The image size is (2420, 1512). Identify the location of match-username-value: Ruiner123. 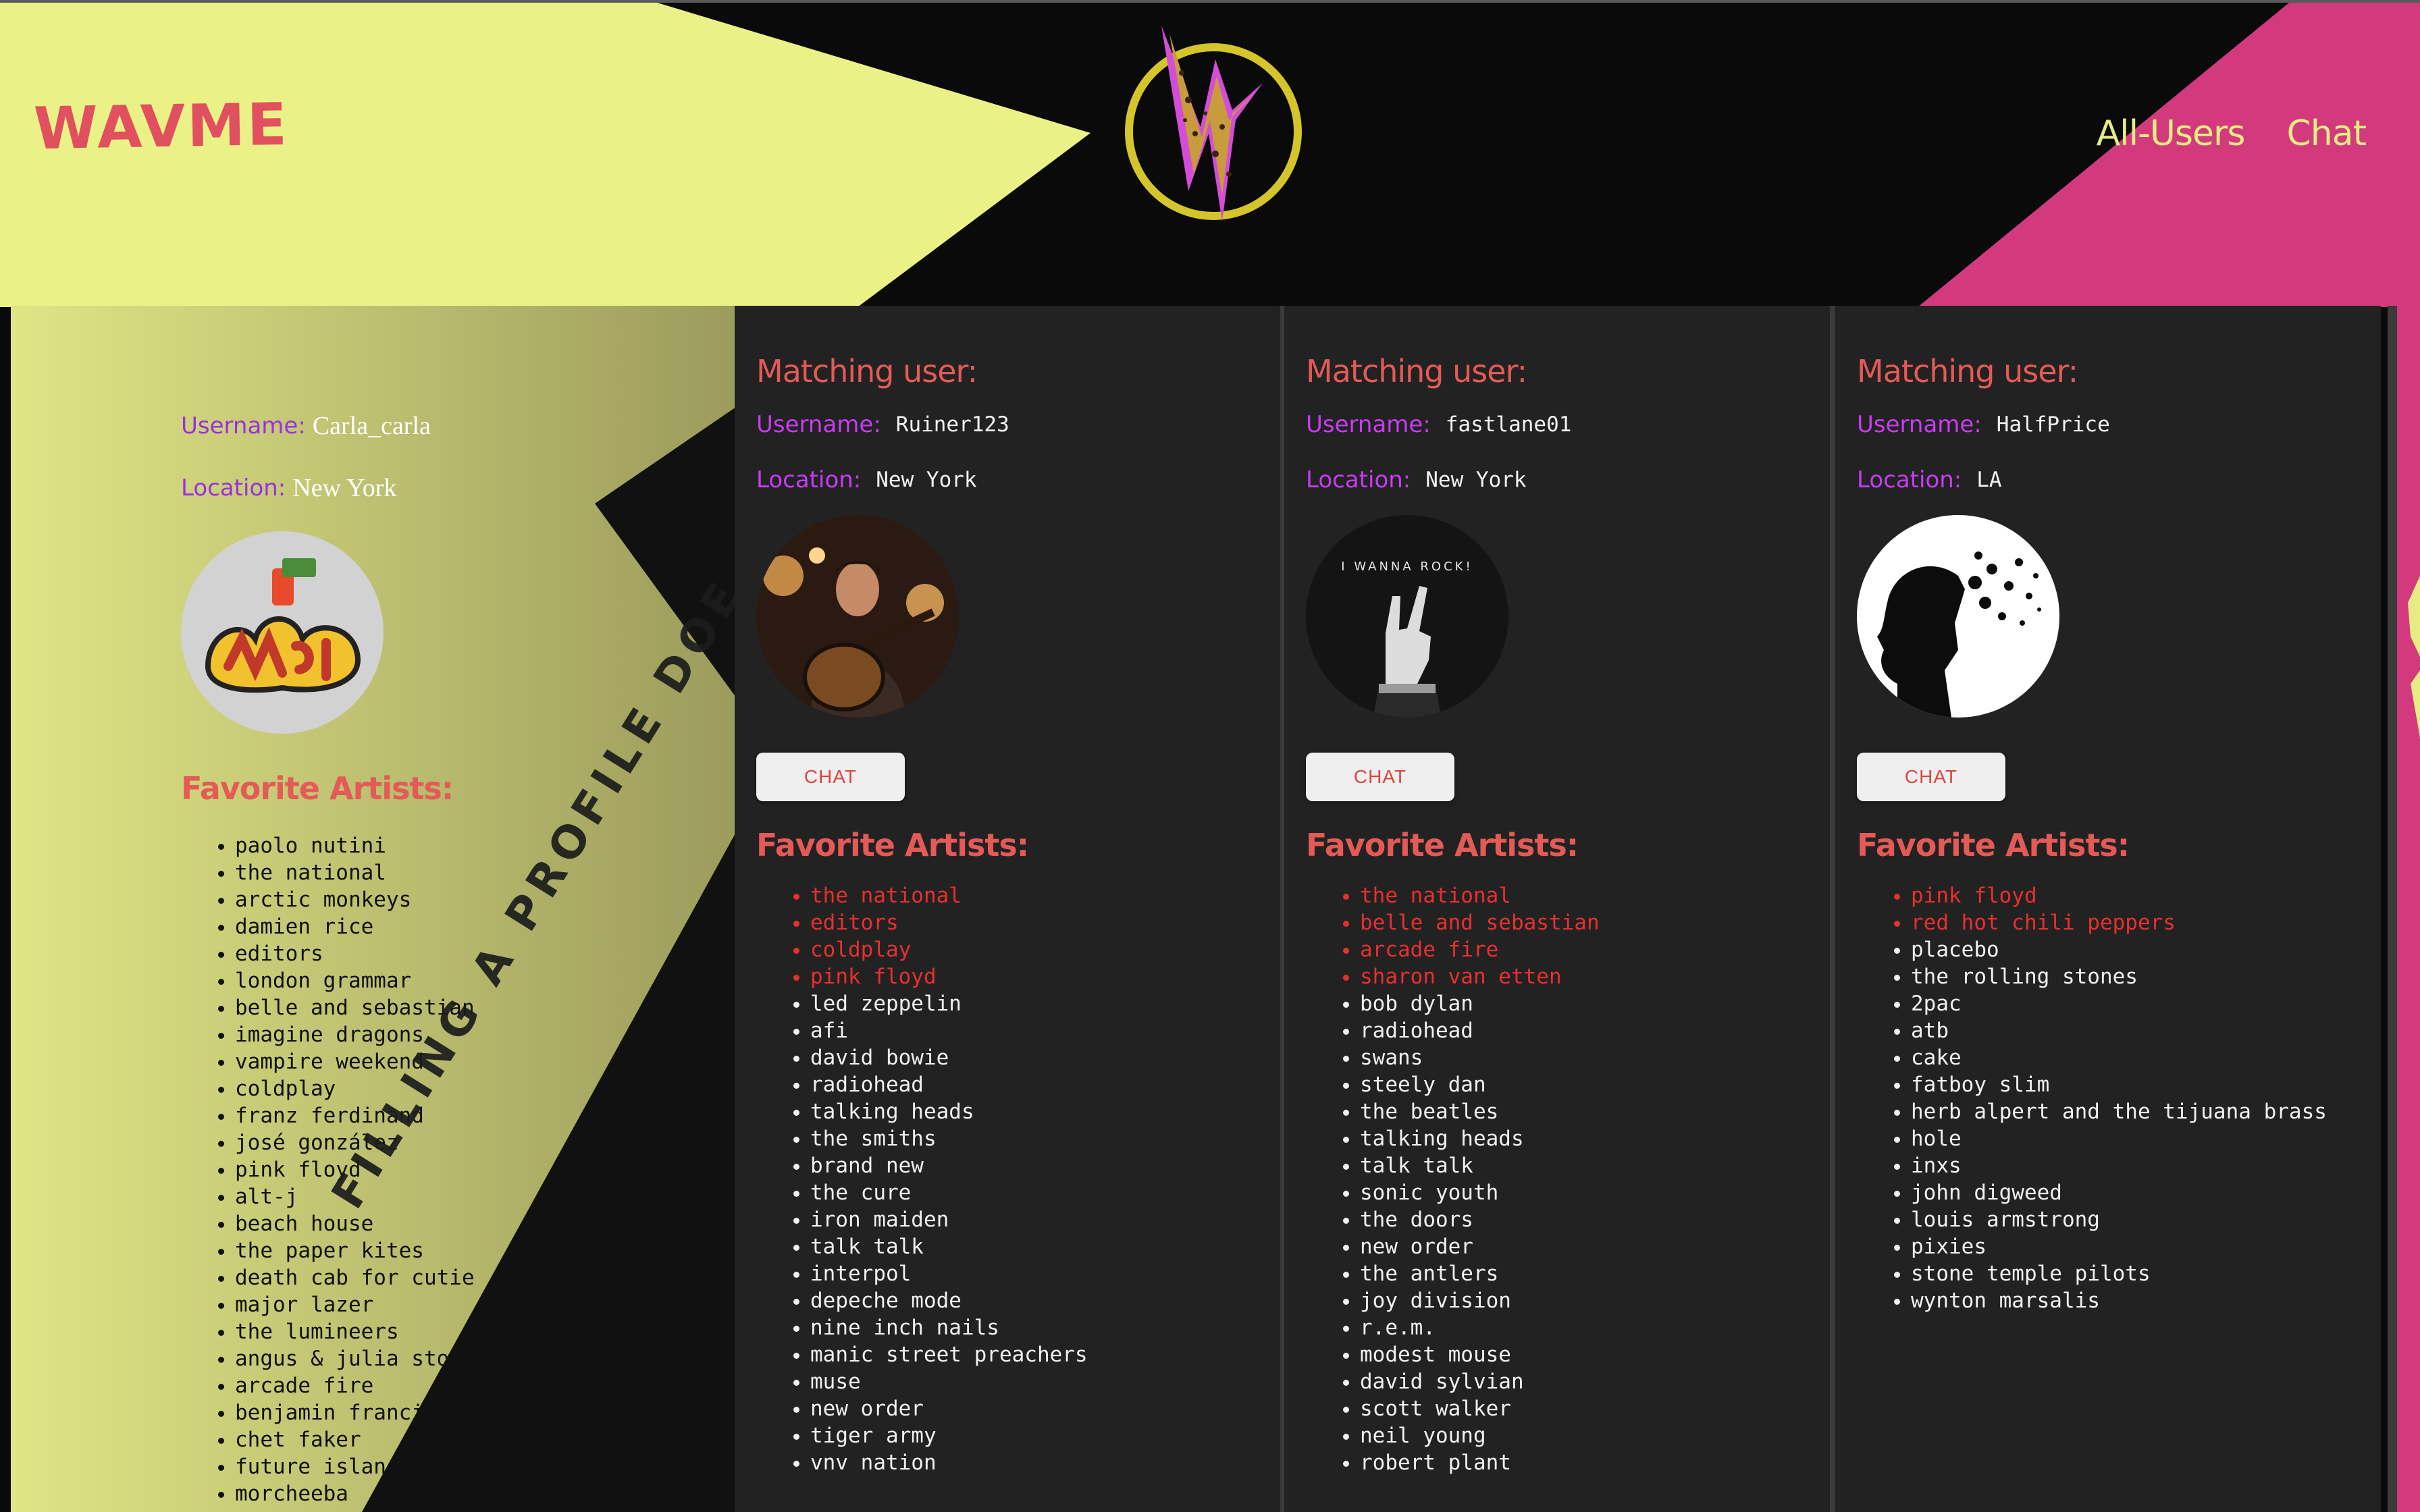
(952, 424).